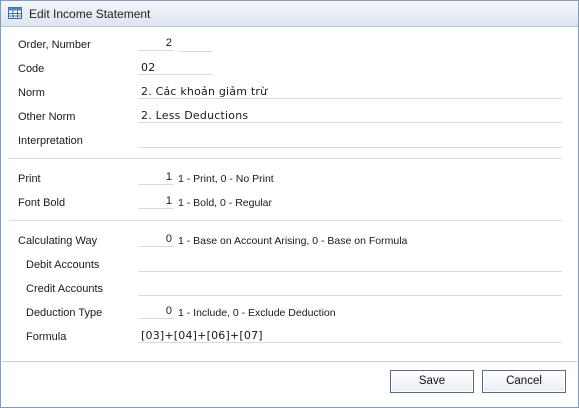  Describe the element at coordinates (42, 203) in the screenshot. I see `font-bold-label: Font Bold` at that location.